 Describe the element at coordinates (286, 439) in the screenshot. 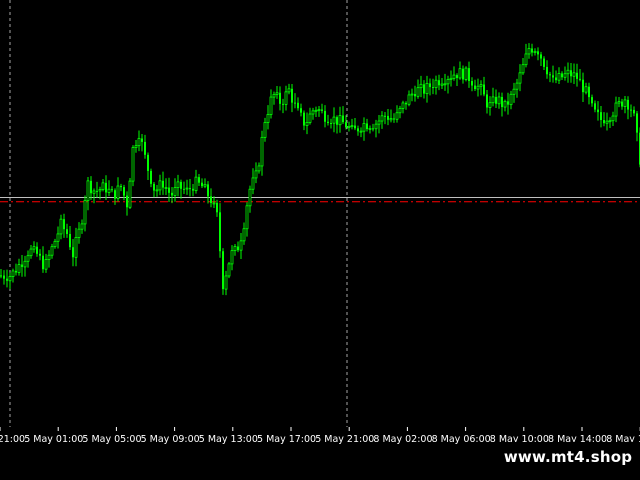

I see `time-axis-label: 5 May 17:00` at that location.